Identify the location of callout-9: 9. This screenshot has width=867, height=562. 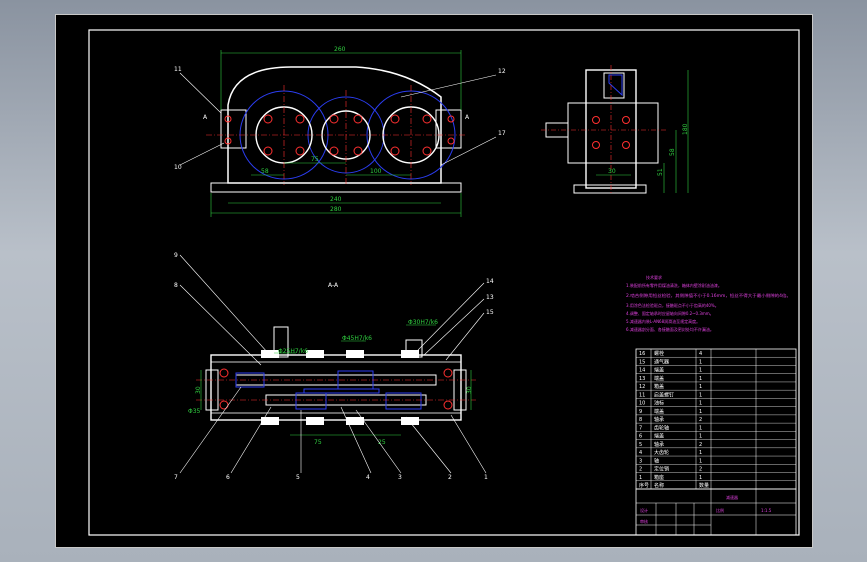
(176, 255).